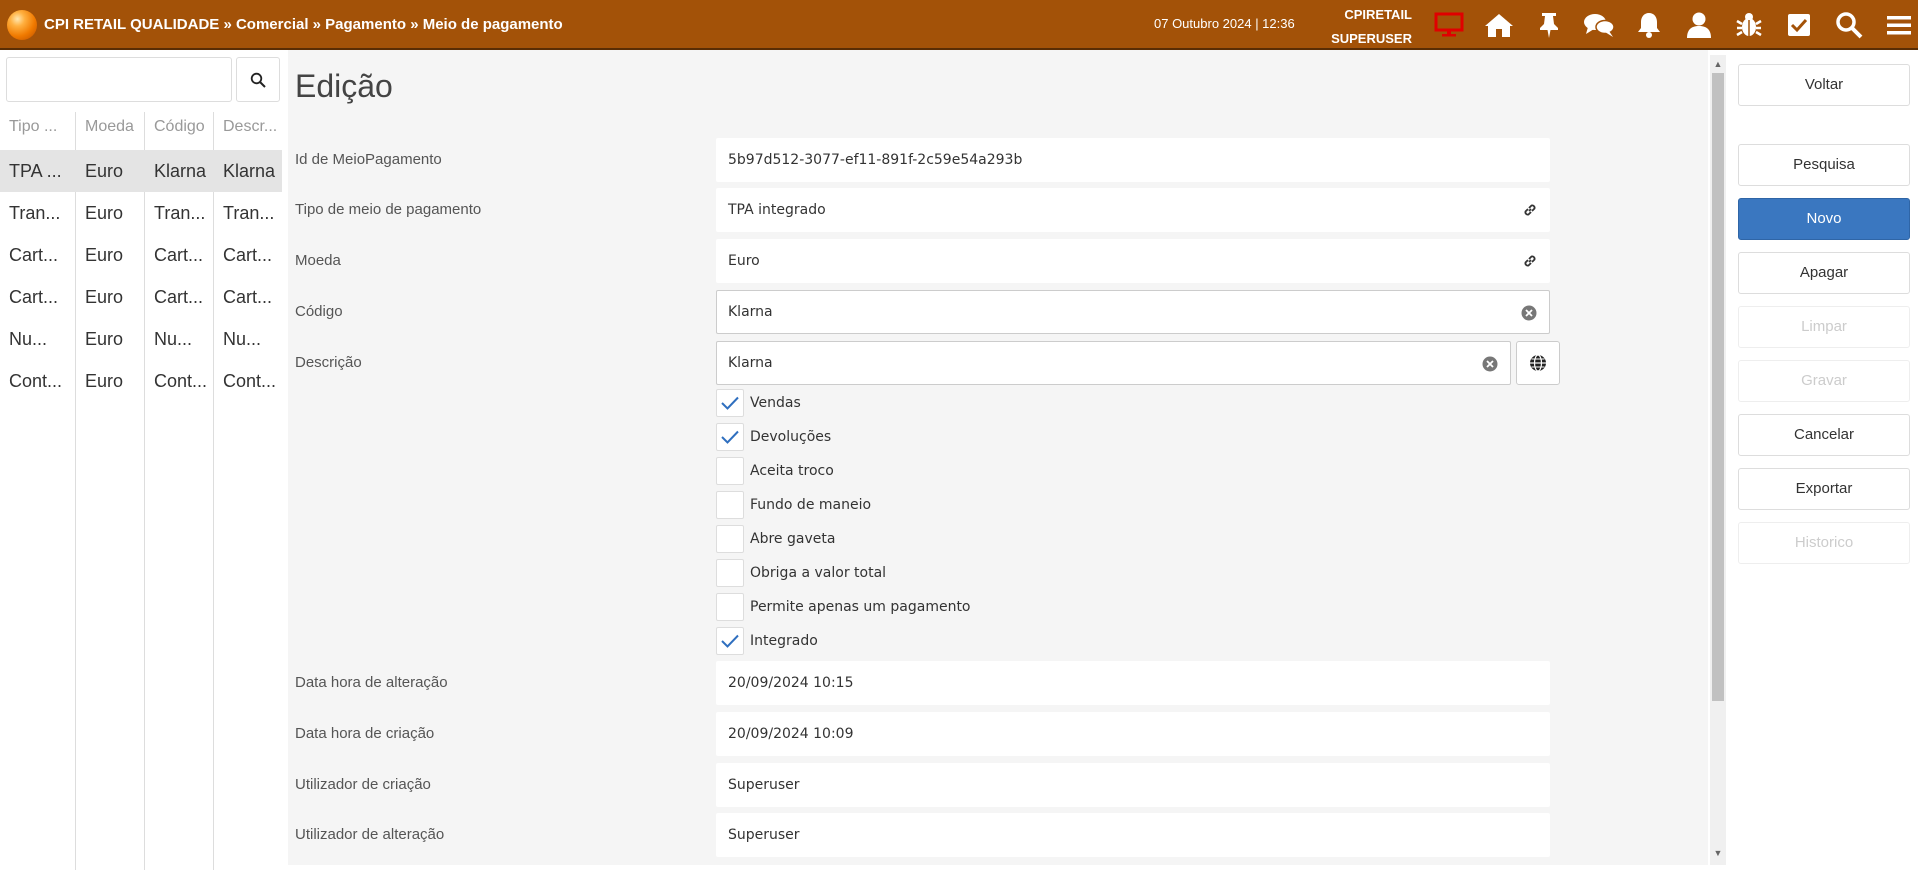 The width and height of the screenshot is (1918, 870). What do you see at coordinates (1824, 381) in the screenshot?
I see `gravar-button: Gravar` at bounding box center [1824, 381].